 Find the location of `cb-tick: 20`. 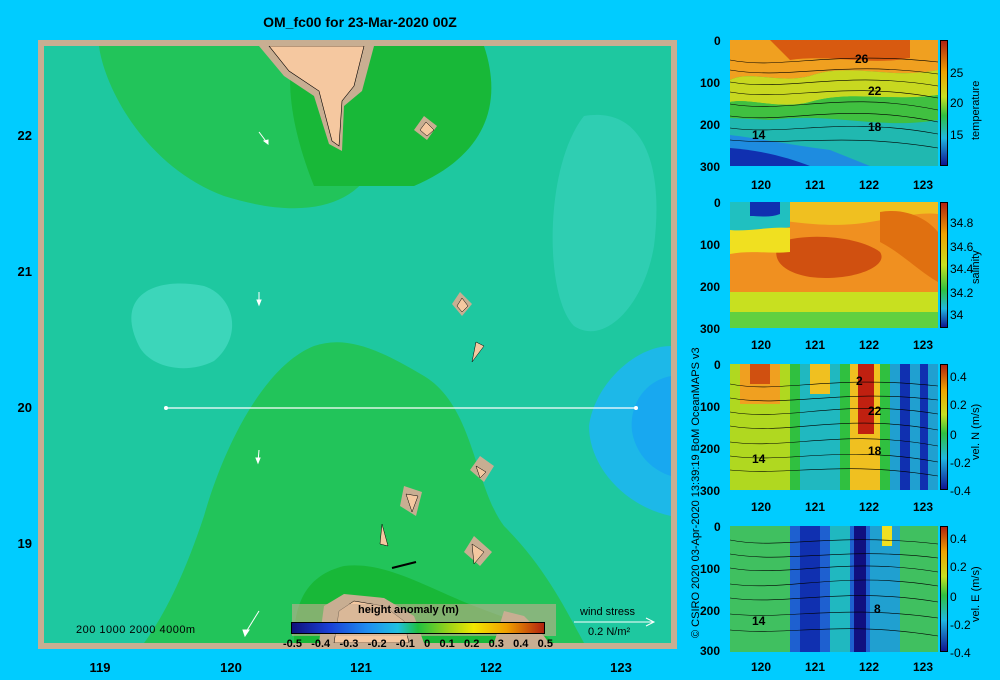

cb-tick: 20 is located at coordinates (957, 103).